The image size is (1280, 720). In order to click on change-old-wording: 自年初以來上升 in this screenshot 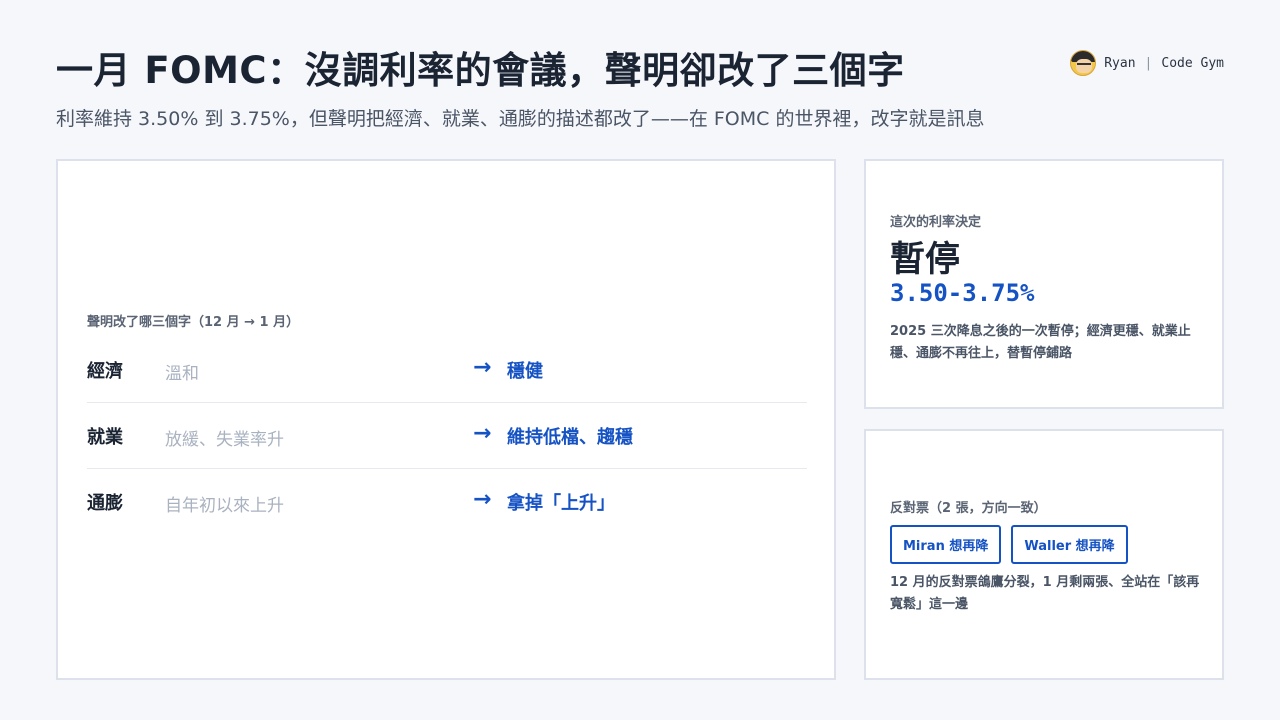, I will do `click(224, 506)`.